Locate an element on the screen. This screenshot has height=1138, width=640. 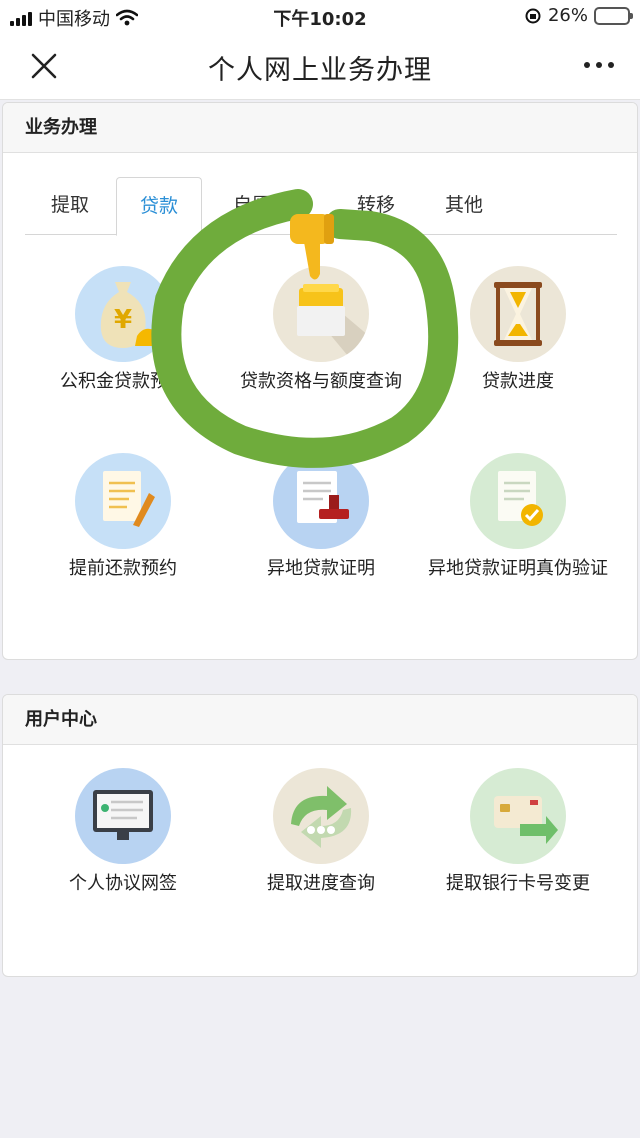
more-icon is located at coordinates (599, 65).